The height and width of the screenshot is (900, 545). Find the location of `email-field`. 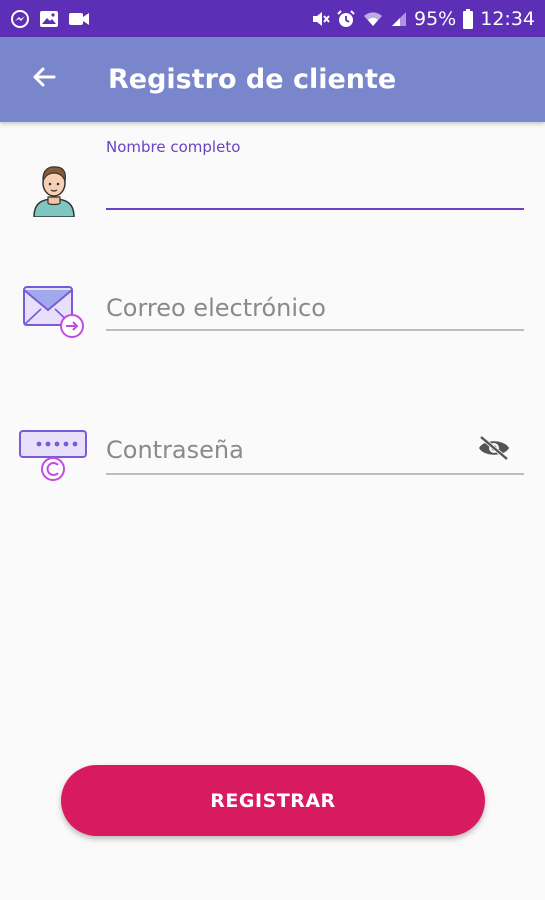

email-field is located at coordinates (315, 311).